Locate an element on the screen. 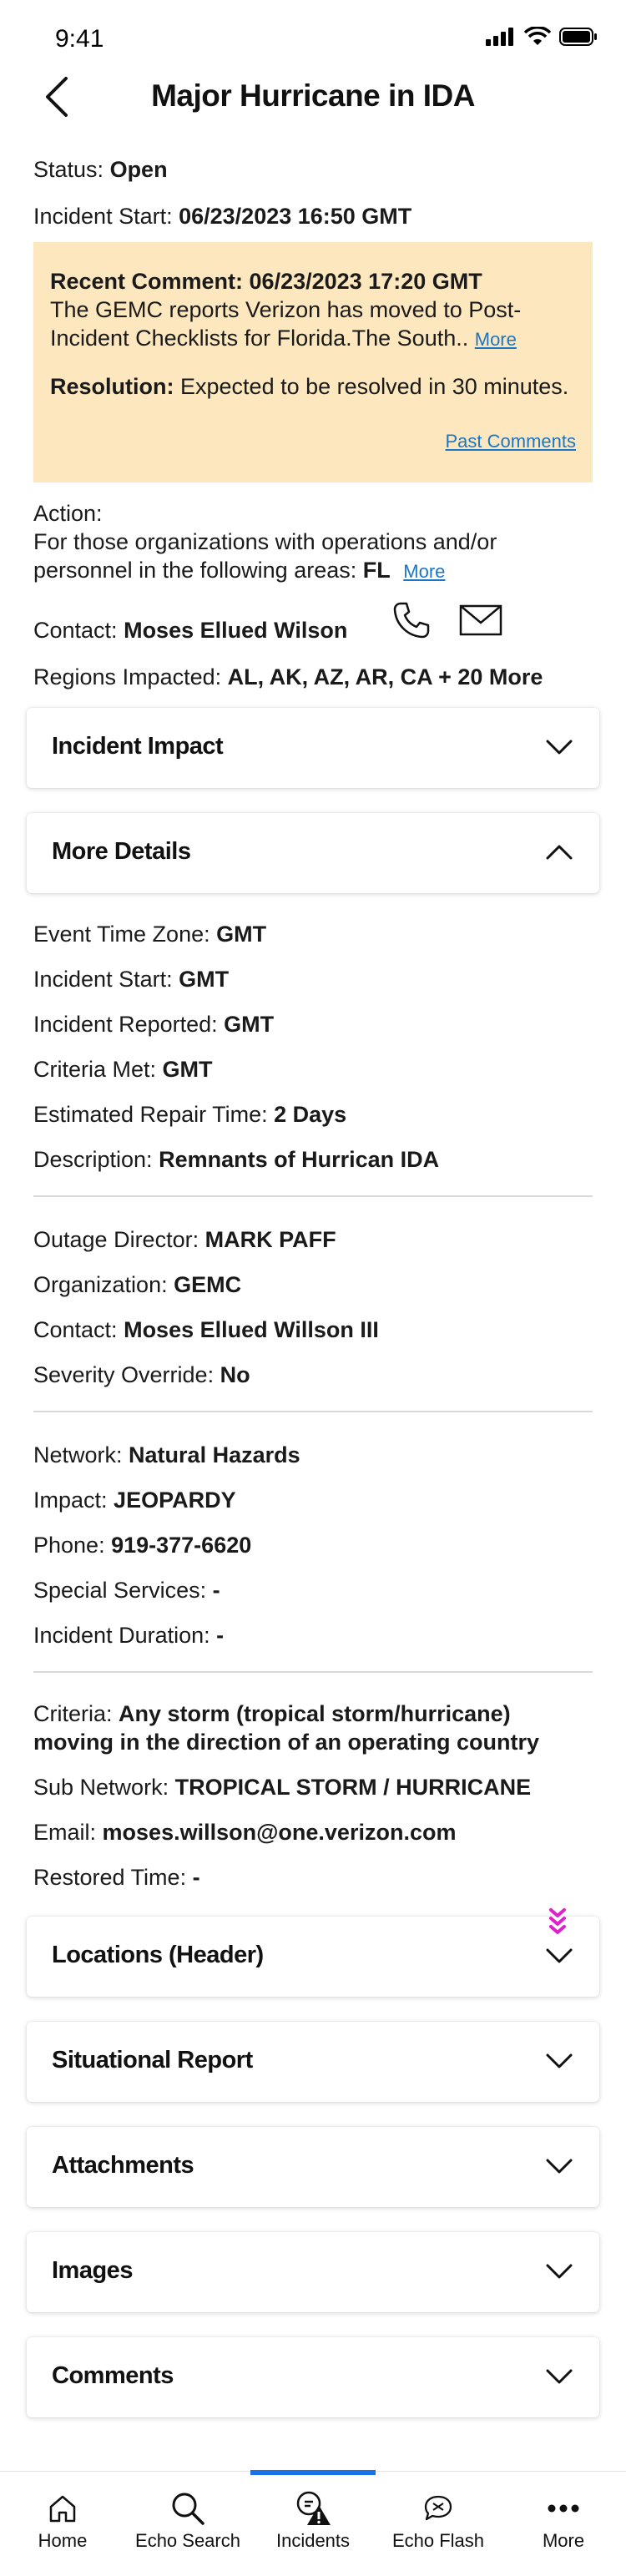 The width and height of the screenshot is (626, 2576). locations-accordion: Locations (Header) is located at coordinates (313, 1957).